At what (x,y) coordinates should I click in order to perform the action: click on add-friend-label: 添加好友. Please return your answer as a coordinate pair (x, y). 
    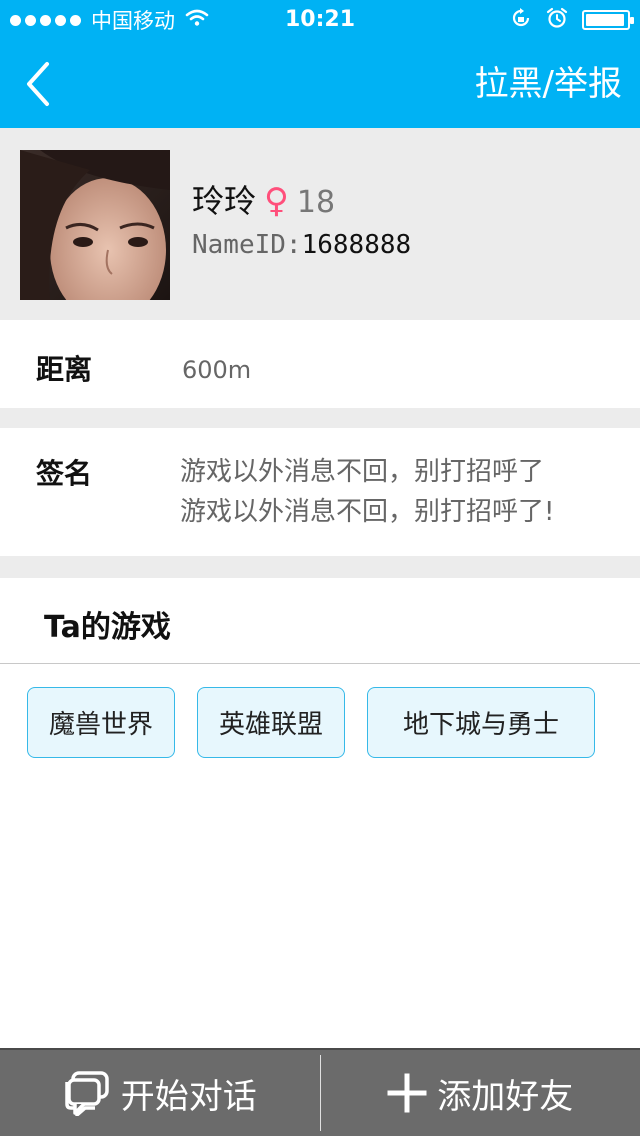
    Looking at the image, I should click on (505, 1096).